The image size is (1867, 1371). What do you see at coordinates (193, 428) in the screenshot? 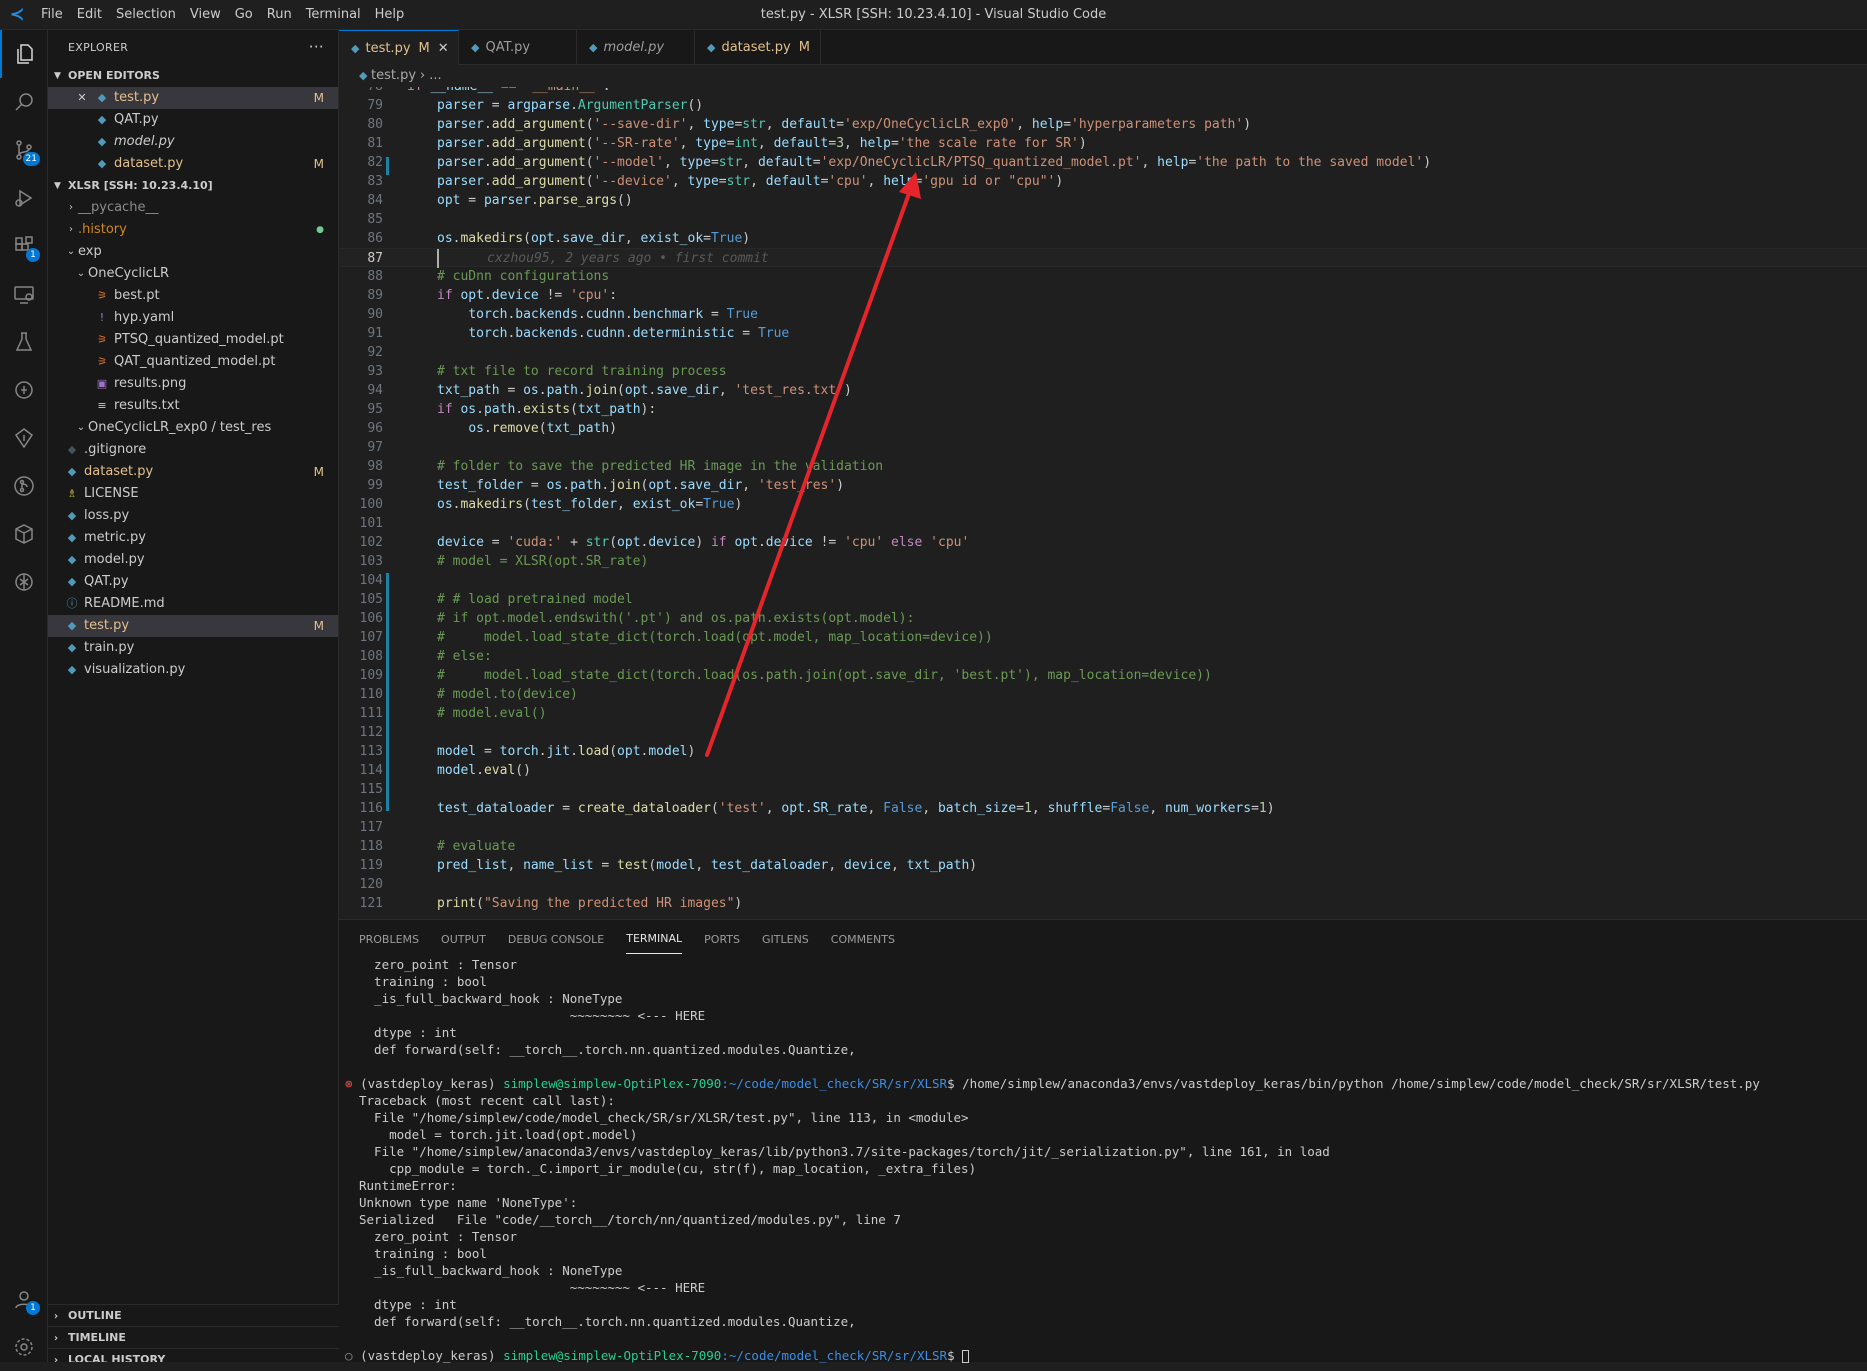
I see `tree-folder: ⌄ OneCyclicLR_exp0/test_res` at bounding box center [193, 428].